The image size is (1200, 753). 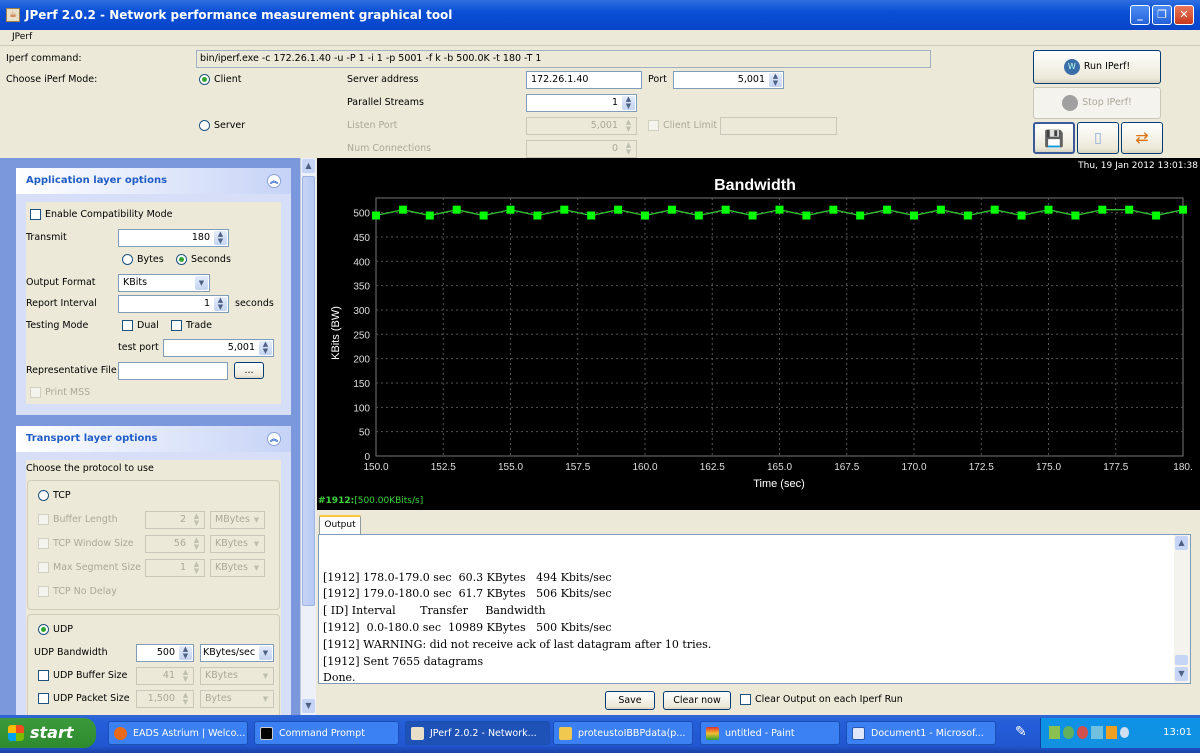 What do you see at coordinates (326, 733) in the screenshot?
I see `task-command-prompt: Command Prompt` at bounding box center [326, 733].